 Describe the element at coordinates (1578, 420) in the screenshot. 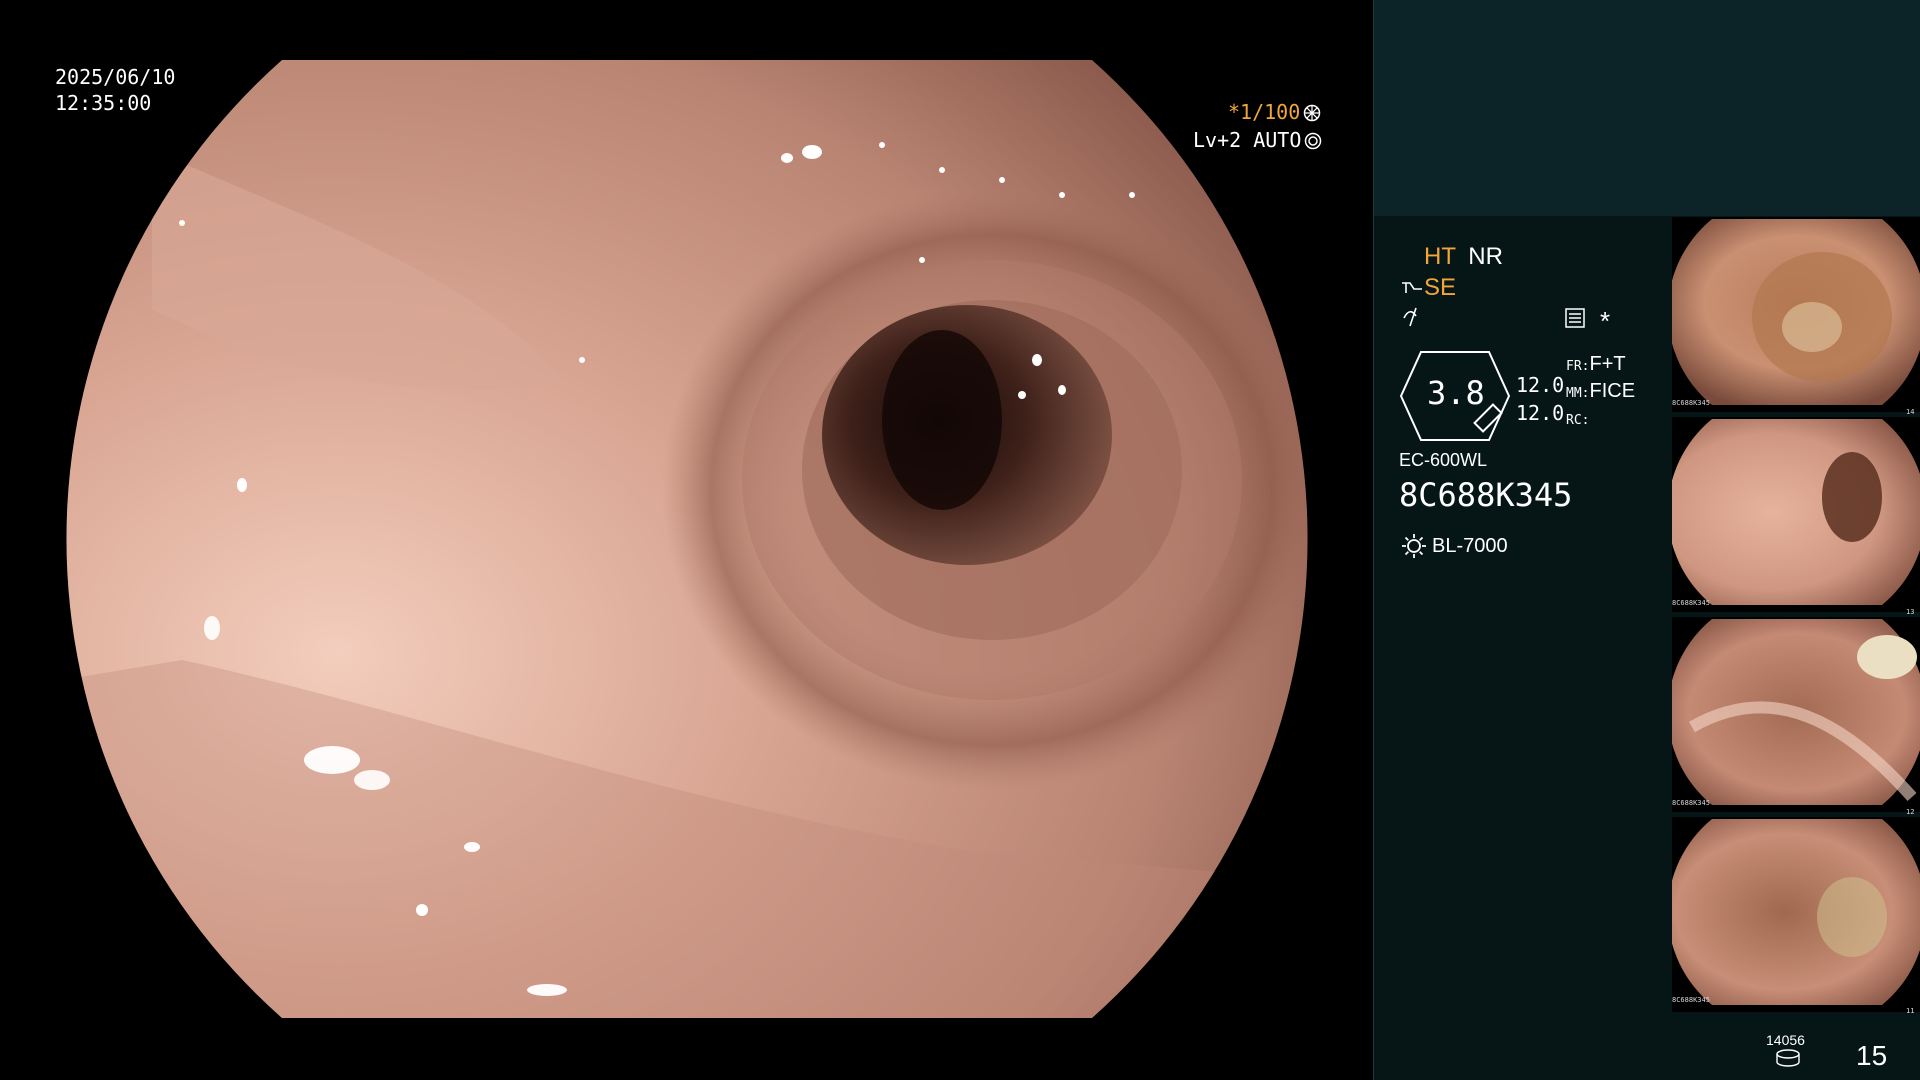

I see `rc-label: RC:` at that location.